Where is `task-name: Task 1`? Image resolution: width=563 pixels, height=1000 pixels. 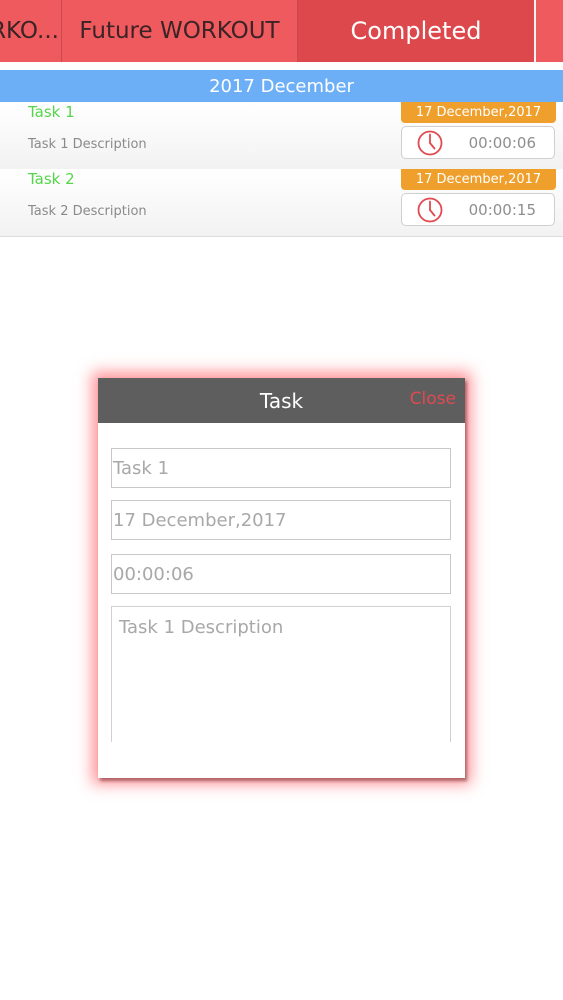
task-name: Task 1 is located at coordinates (51, 112).